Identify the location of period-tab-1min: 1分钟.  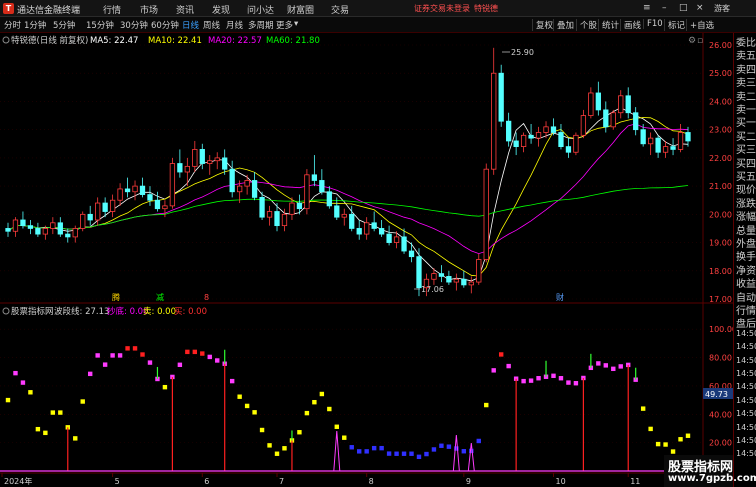
(35, 25).